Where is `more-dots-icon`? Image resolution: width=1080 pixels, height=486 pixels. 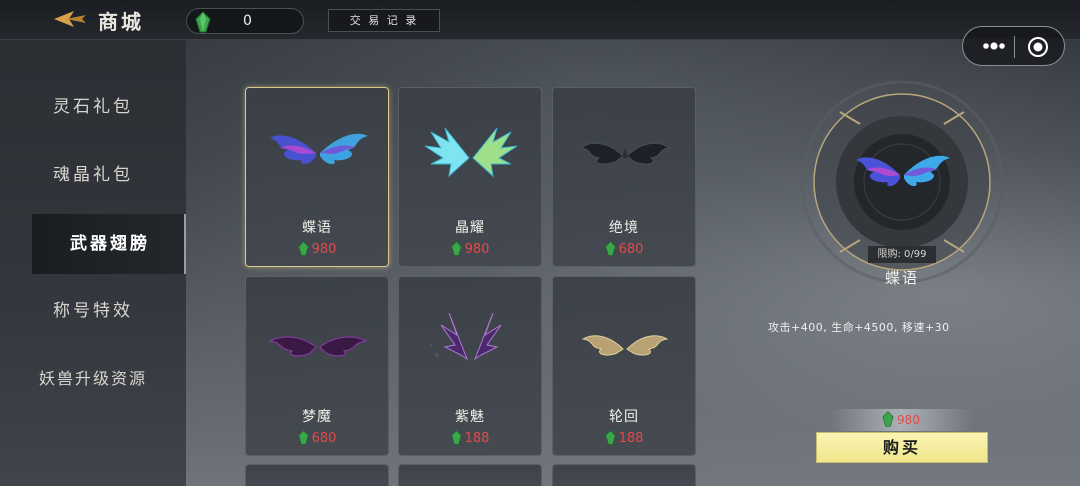 more-dots-icon is located at coordinates (994, 46).